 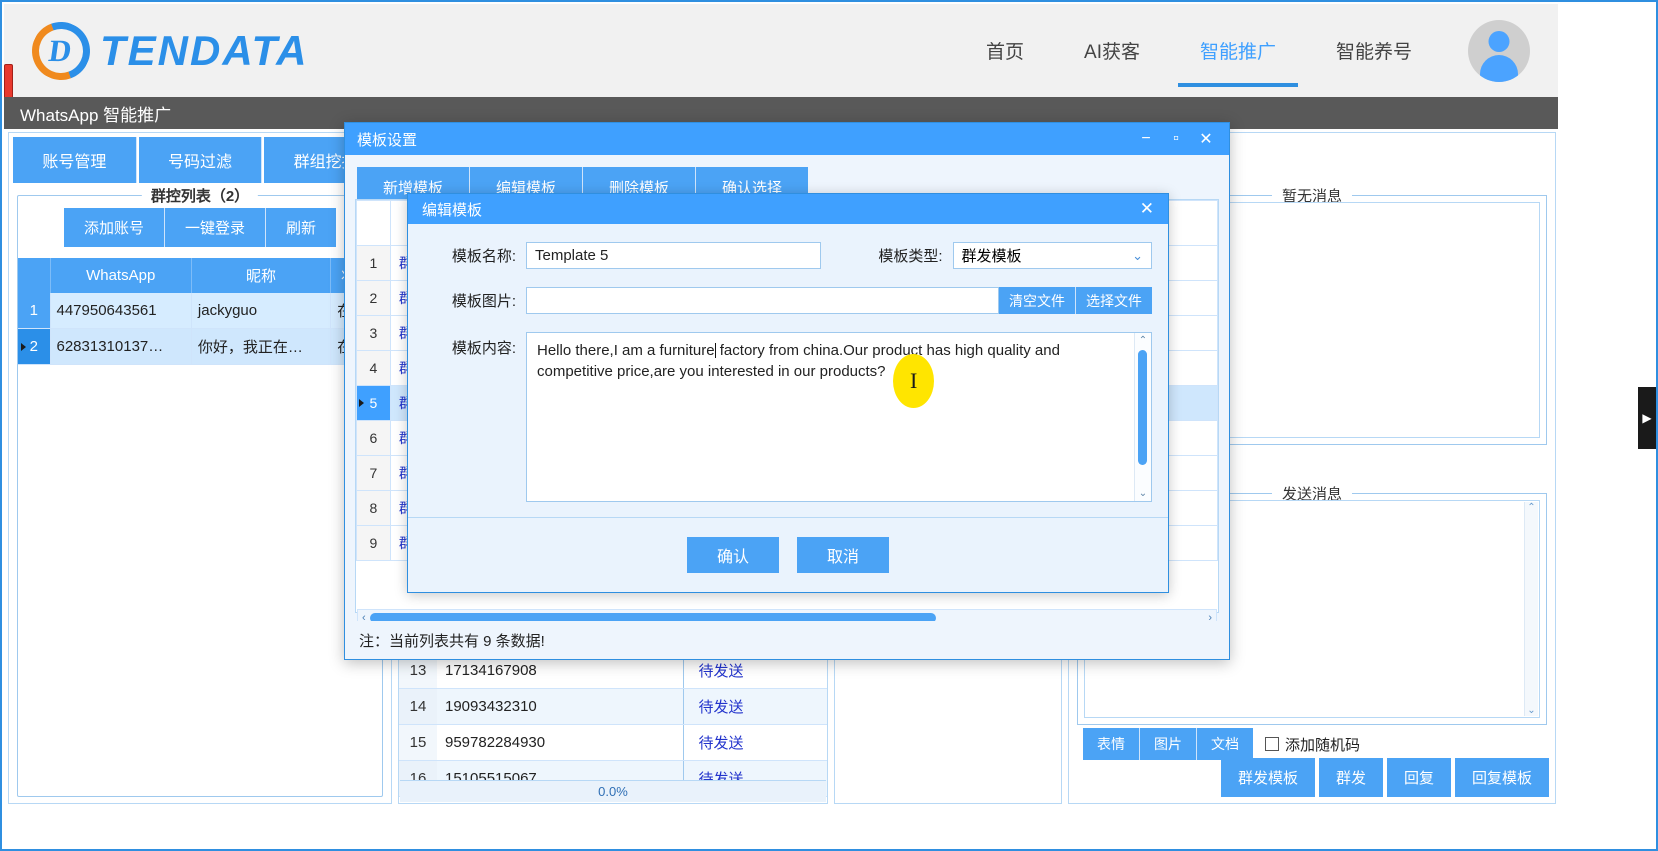 I want to click on edit-dialog-title: 编辑模板, so click(x=452, y=210).